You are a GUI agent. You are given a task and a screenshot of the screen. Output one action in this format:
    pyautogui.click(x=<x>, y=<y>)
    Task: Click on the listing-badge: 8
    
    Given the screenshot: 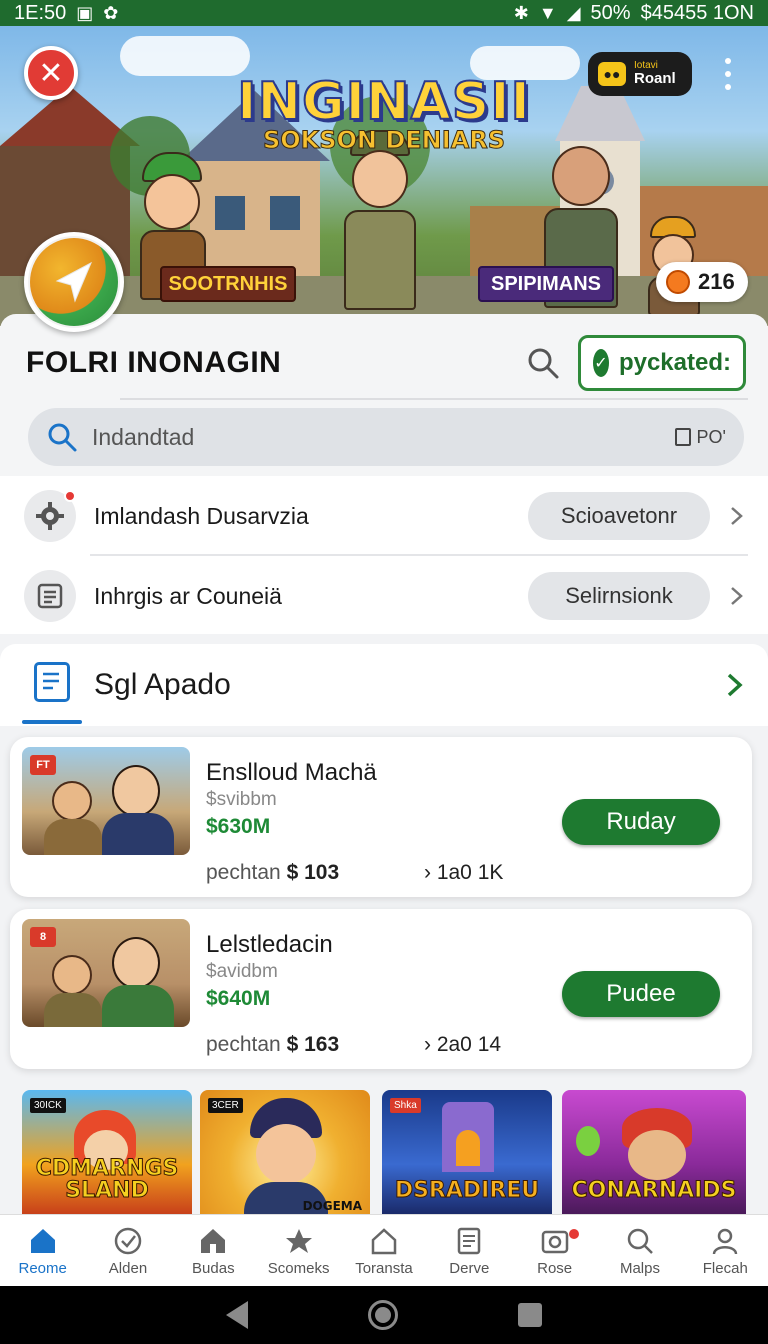 What is the action you would take?
    pyautogui.click(x=43, y=937)
    